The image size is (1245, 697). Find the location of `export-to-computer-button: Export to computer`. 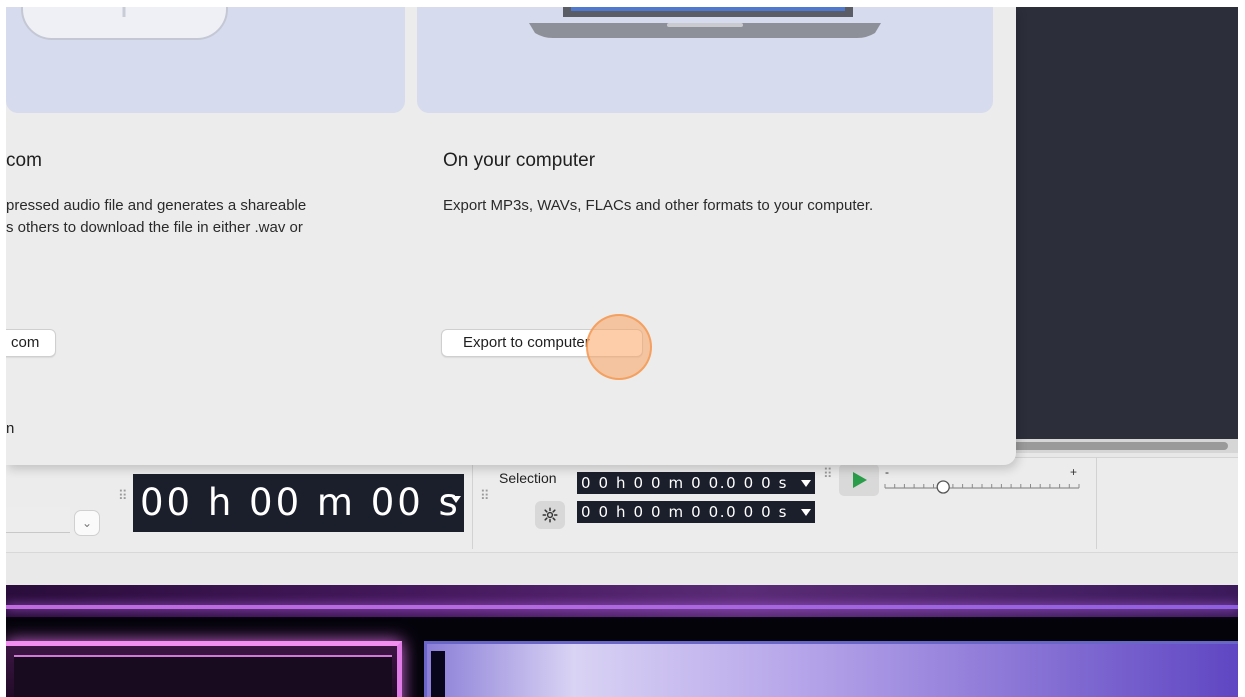

export-to-computer-button: Export to computer is located at coordinates (542, 343).